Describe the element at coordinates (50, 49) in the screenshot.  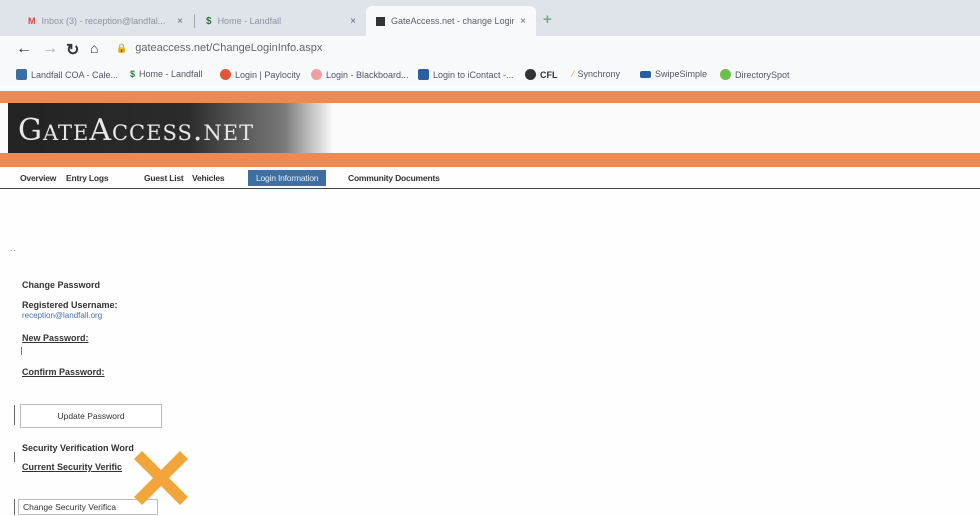
I see `forward-arrow-icon: →` at that location.